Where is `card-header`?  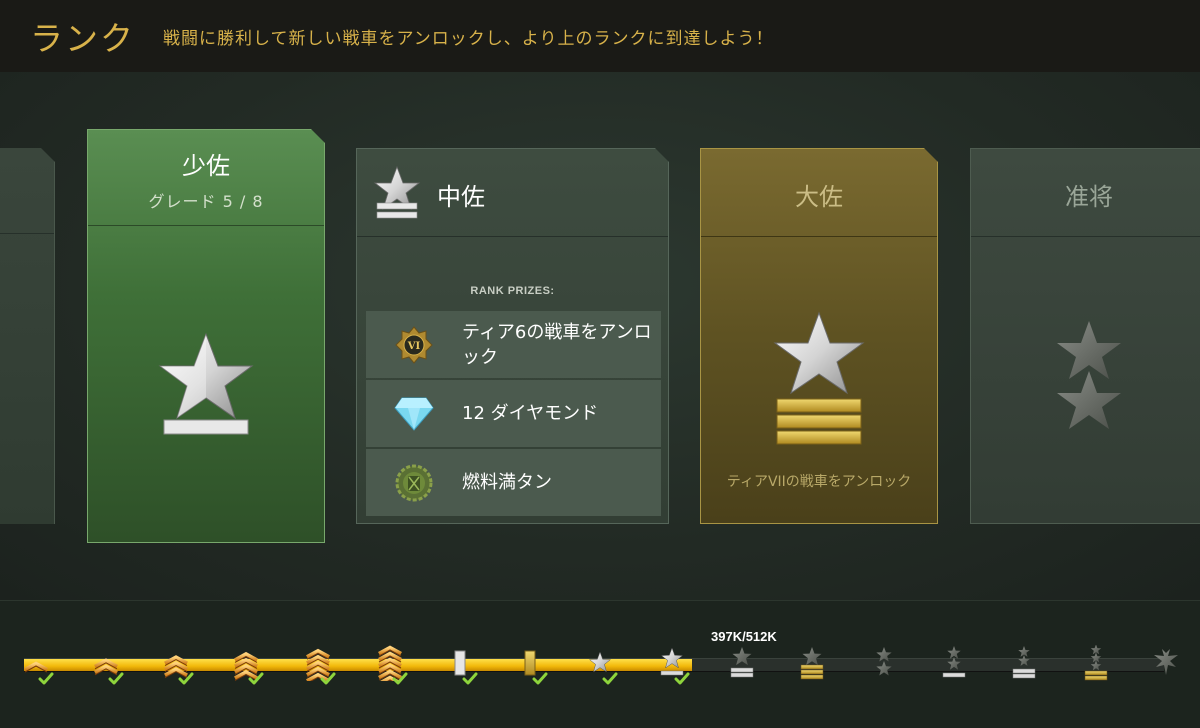
card-header is located at coordinates (27, 191).